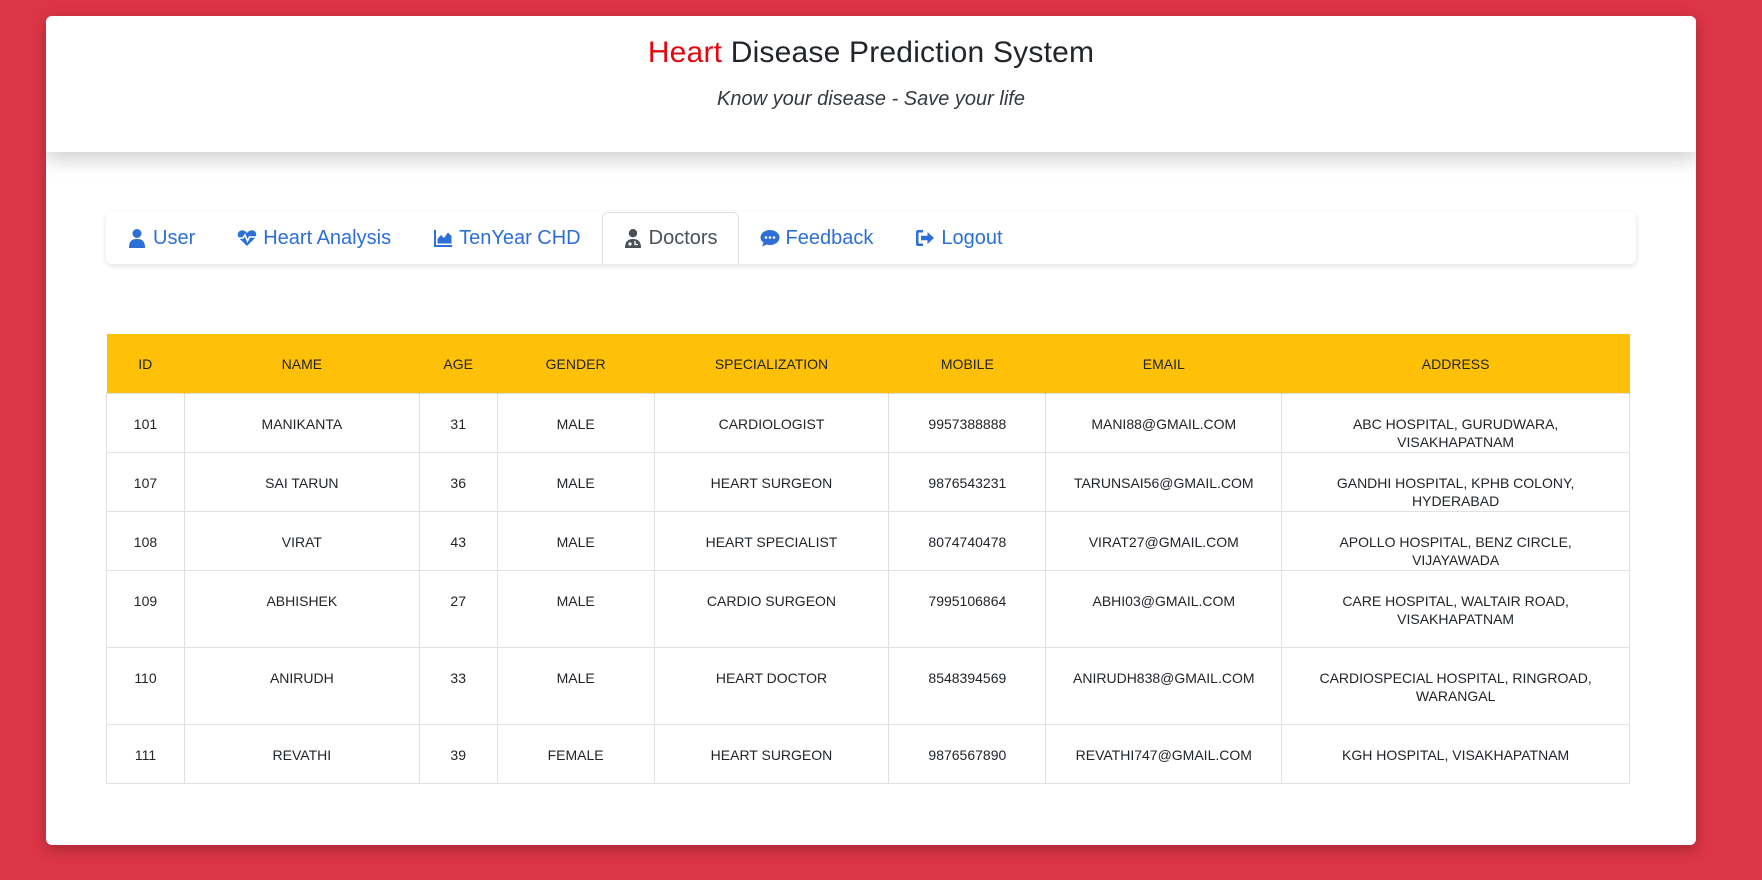  What do you see at coordinates (174, 237) in the screenshot?
I see `tab-label: User` at bounding box center [174, 237].